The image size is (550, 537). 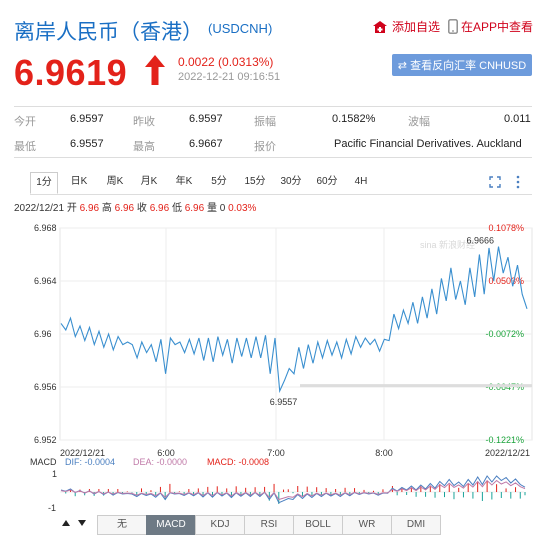 I want to click on current-price: 6.9619, so click(x=71, y=72).